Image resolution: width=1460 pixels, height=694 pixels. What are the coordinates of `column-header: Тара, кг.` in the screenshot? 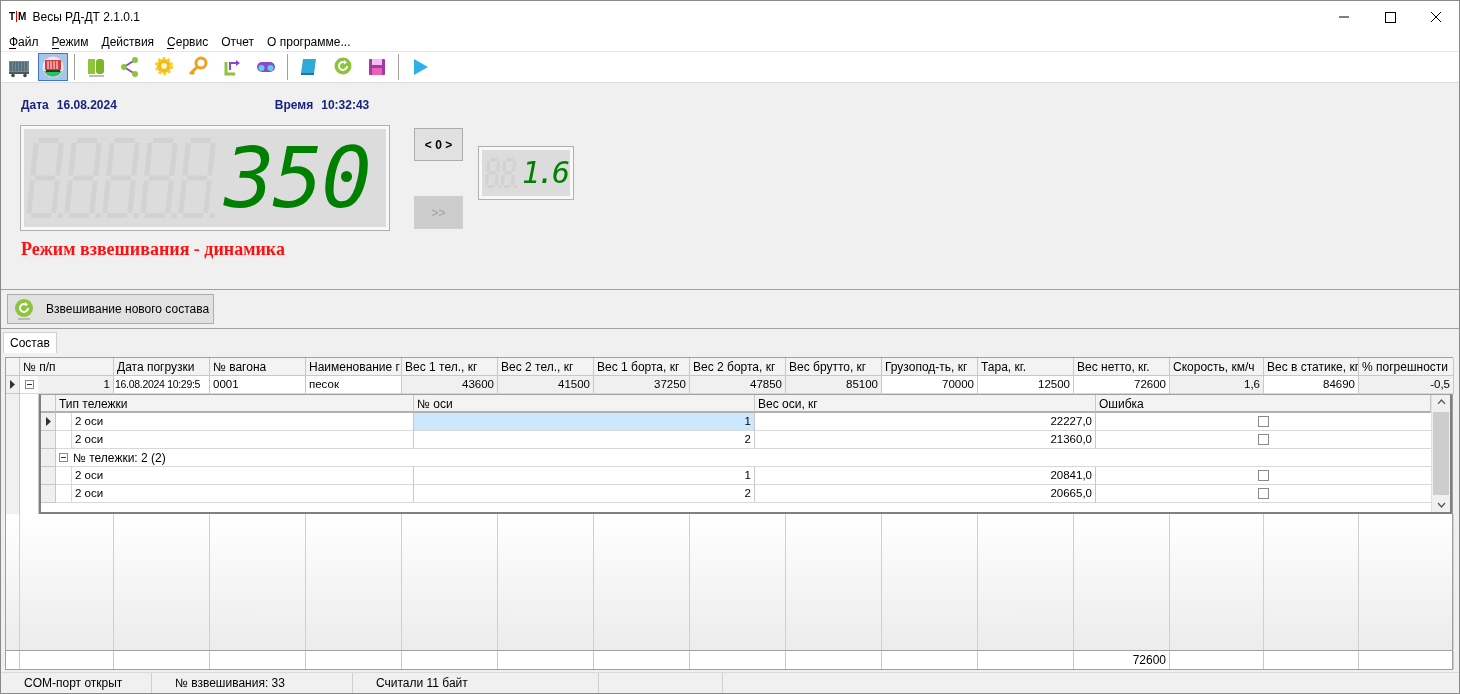 It's located at (1026, 367).